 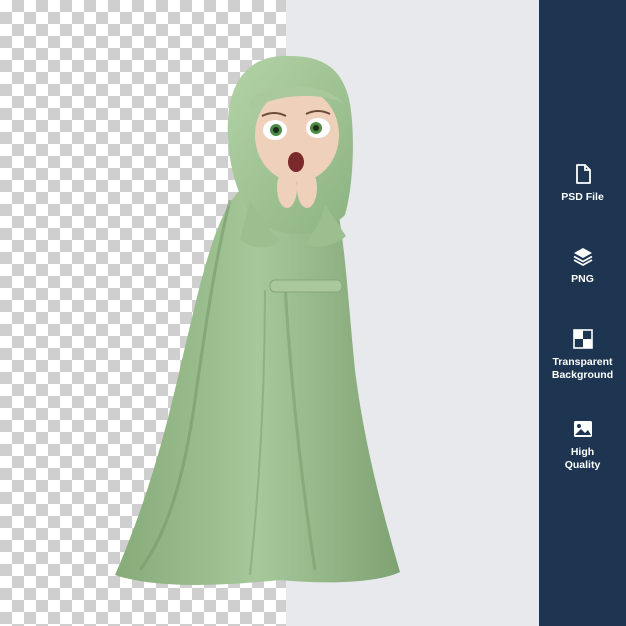 I want to click on layers-icon, so click(x=582, y=257).